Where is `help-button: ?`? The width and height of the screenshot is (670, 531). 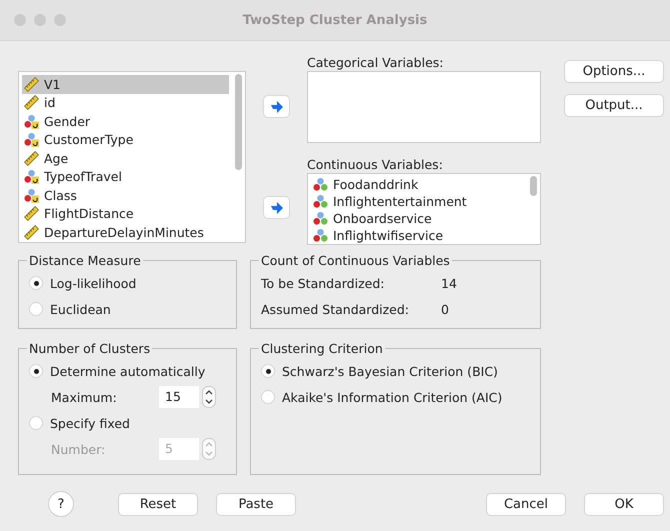 help-button: ? is located at coordinates (61, 504).